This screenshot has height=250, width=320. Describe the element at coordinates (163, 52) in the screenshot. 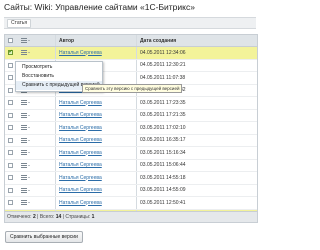

I see `date-cell: 04.05.2011 12:34:06` at that location.